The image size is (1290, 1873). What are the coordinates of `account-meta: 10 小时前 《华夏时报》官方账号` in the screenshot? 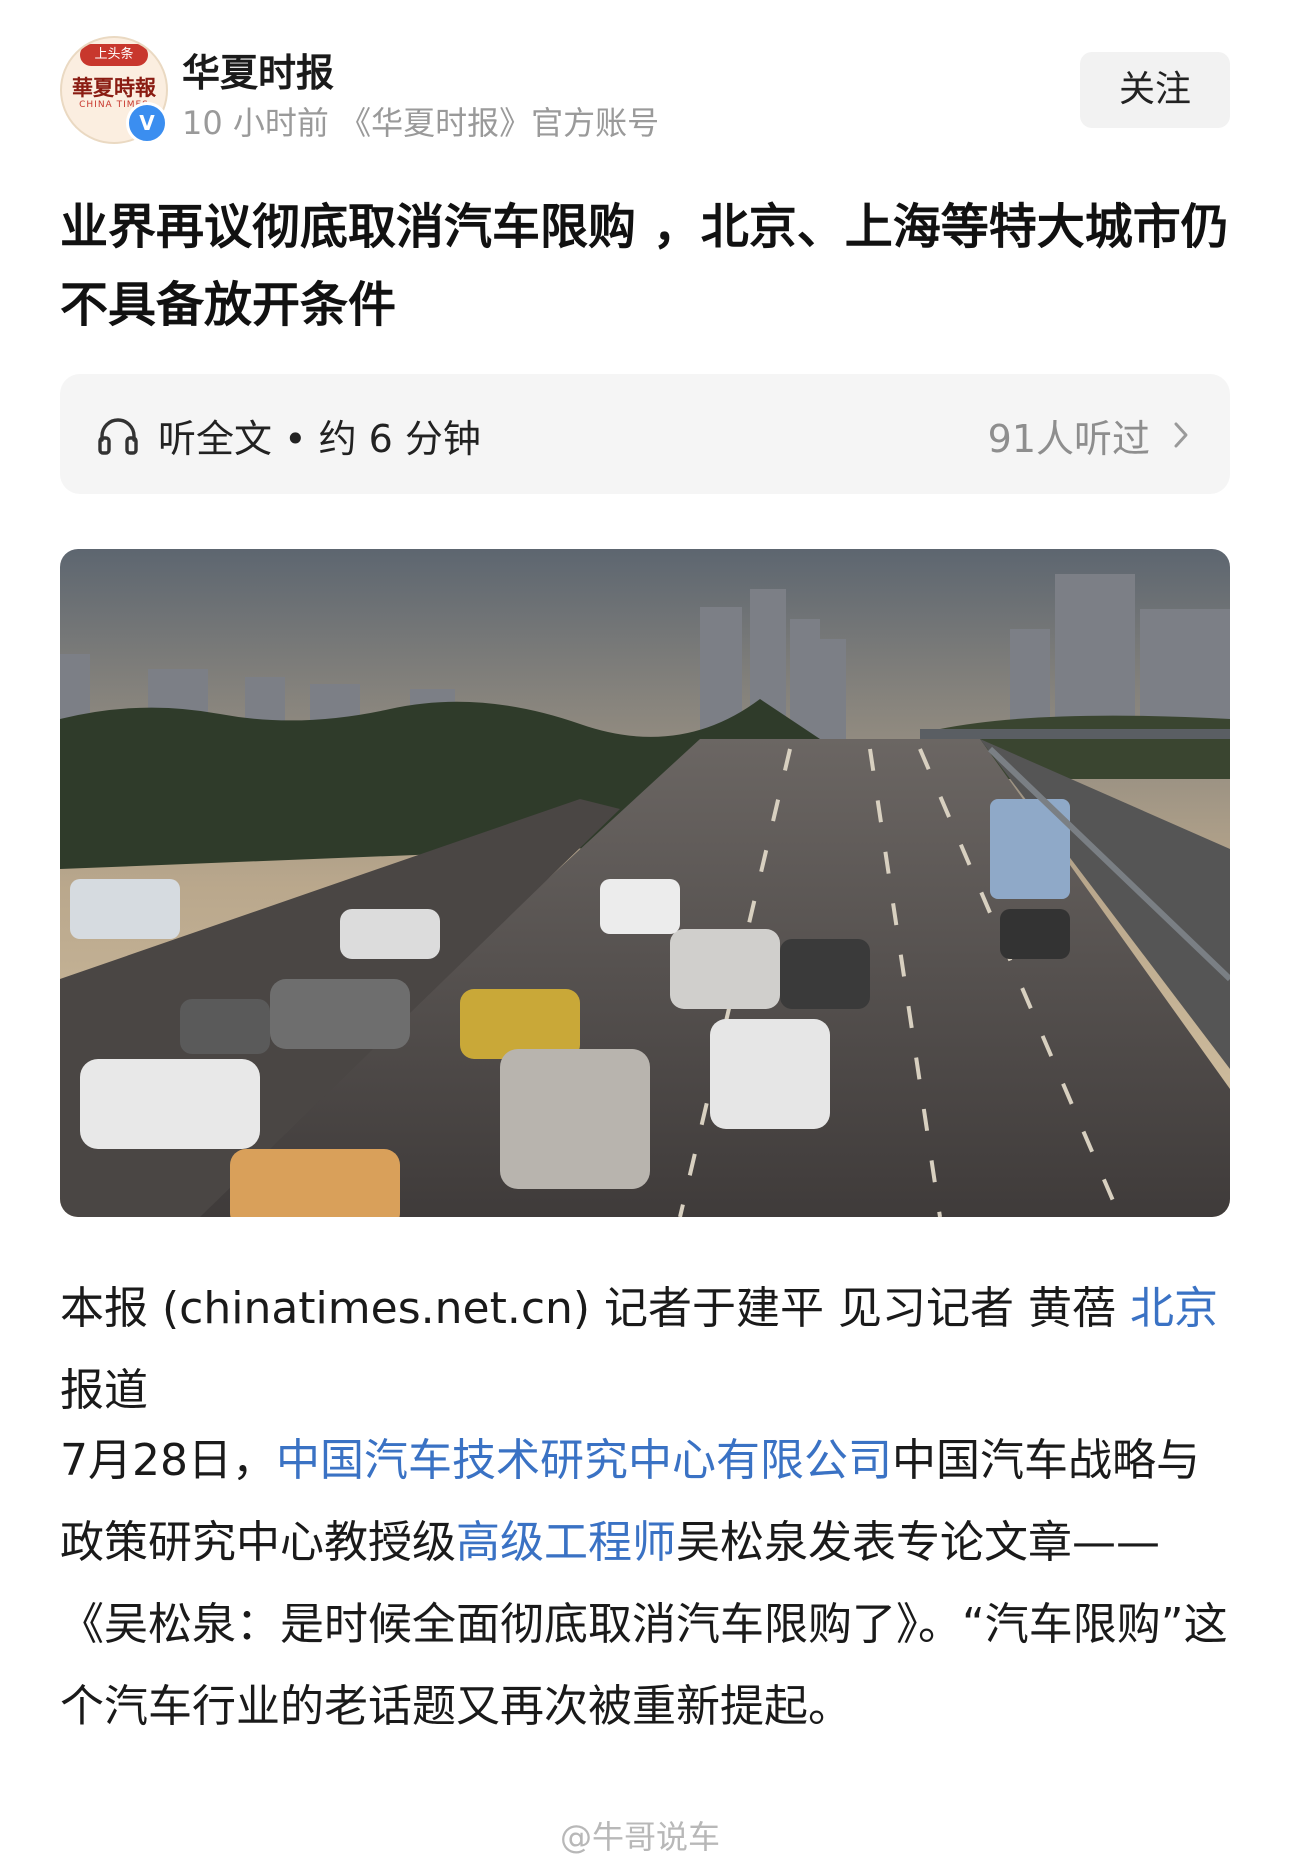 It's located at (421, 123).